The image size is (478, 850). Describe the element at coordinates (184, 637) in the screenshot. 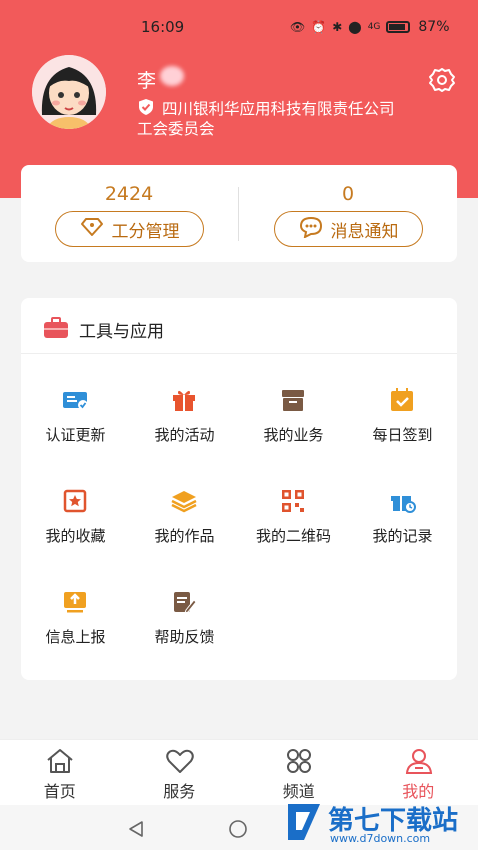

I see `tool-label: 帮助反馈` at that location.